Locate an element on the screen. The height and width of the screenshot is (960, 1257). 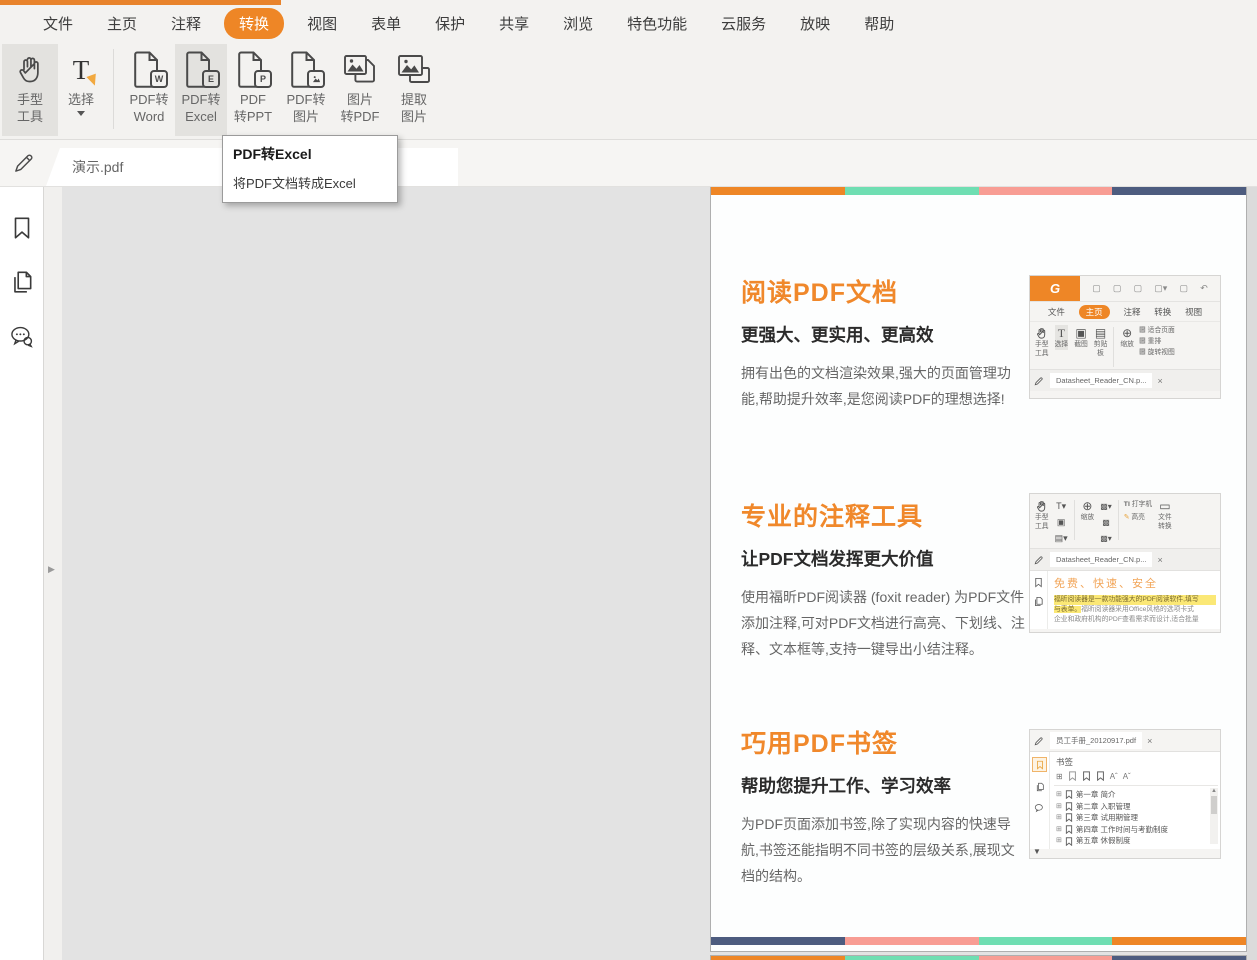
hand-tool-button: 手型 工具 is located at coordinates (30, 90).